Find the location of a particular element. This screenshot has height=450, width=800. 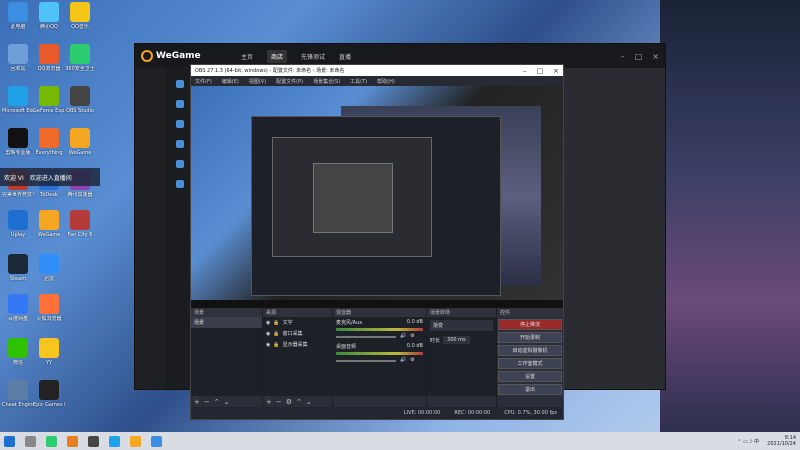

desktop-icon: 火狐浏览器 is located at coordinates (49, 308).